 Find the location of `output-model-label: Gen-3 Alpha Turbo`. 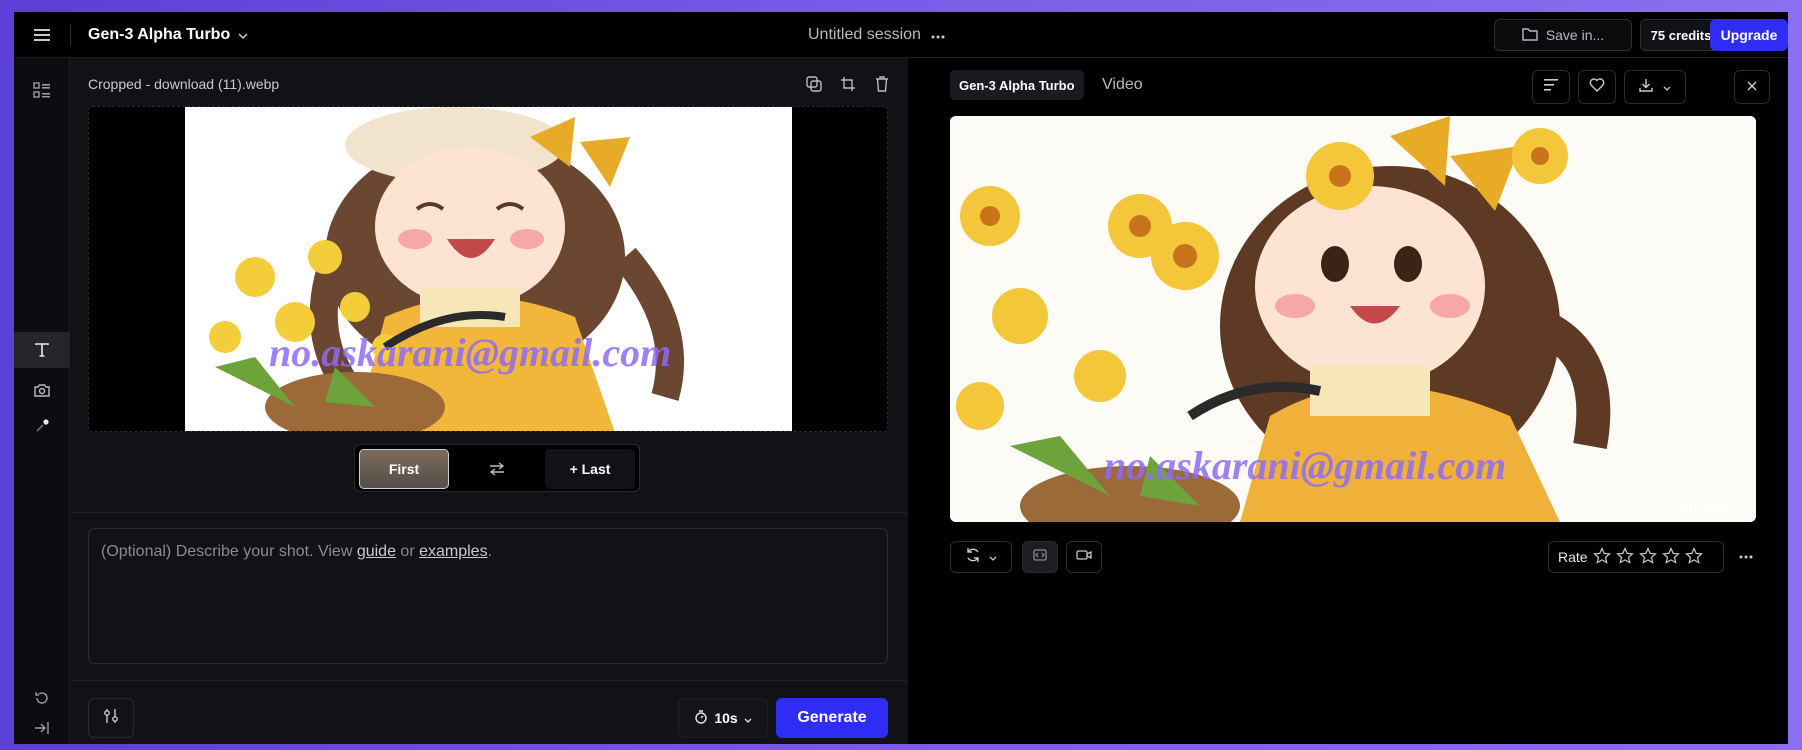

output-model-label: Gen-3 Alpha Turbo is located at coordinates (1017, 85).